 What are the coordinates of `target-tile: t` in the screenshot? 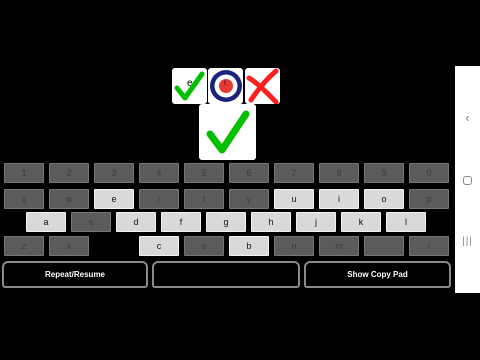 It's located at (225, 86).